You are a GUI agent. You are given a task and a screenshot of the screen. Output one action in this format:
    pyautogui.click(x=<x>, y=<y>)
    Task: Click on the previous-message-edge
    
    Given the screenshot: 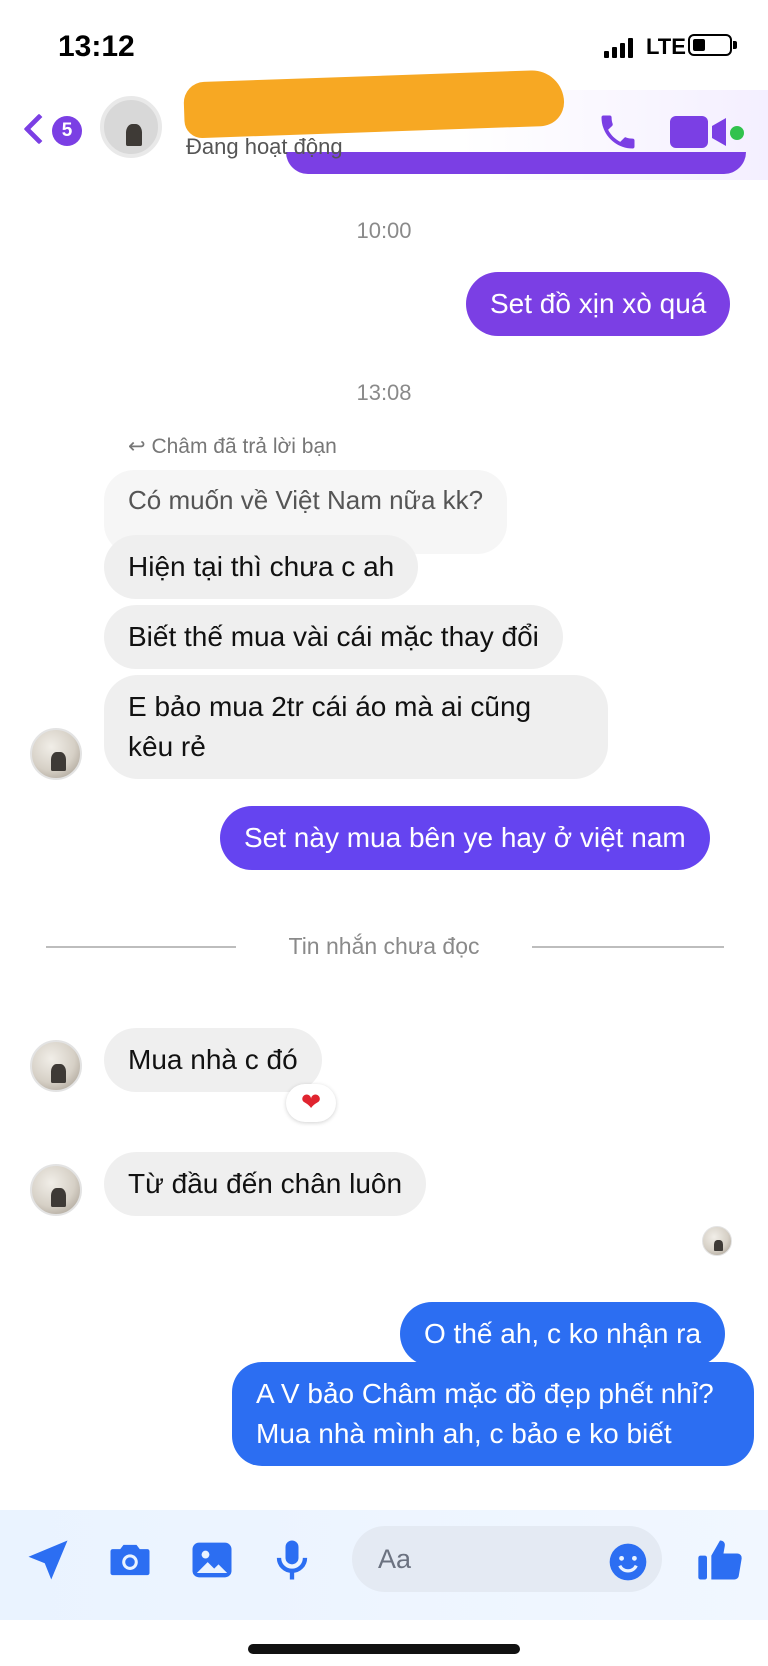 What is the action you would take?
    pyautogui.click(x=516, y=163)
    